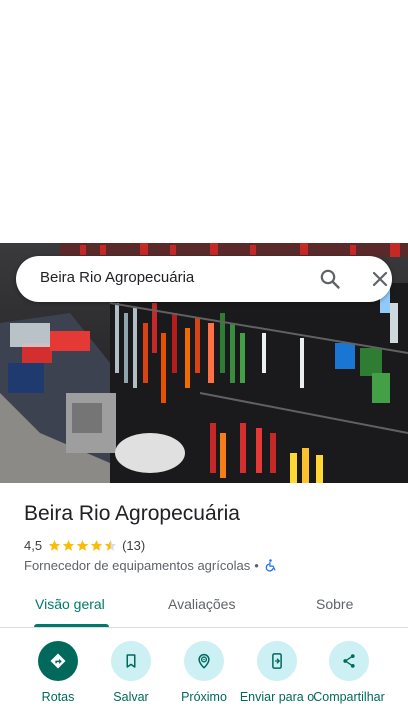 Image resolution: width=408 pixels, height=726 pixels. I want to click on search-query: Beira Rio Agropecuária, so click(117, 277).